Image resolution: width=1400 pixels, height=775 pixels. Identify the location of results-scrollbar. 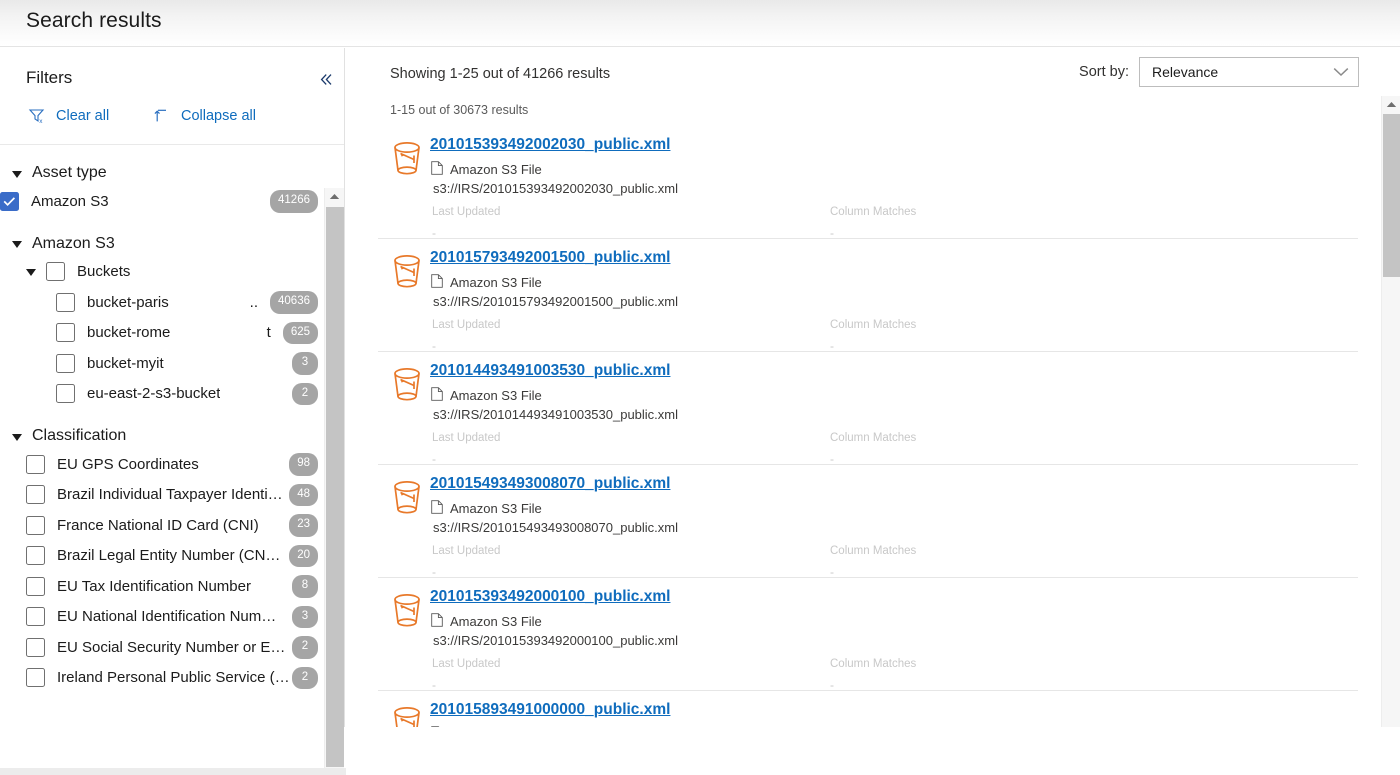
(1390, 411).